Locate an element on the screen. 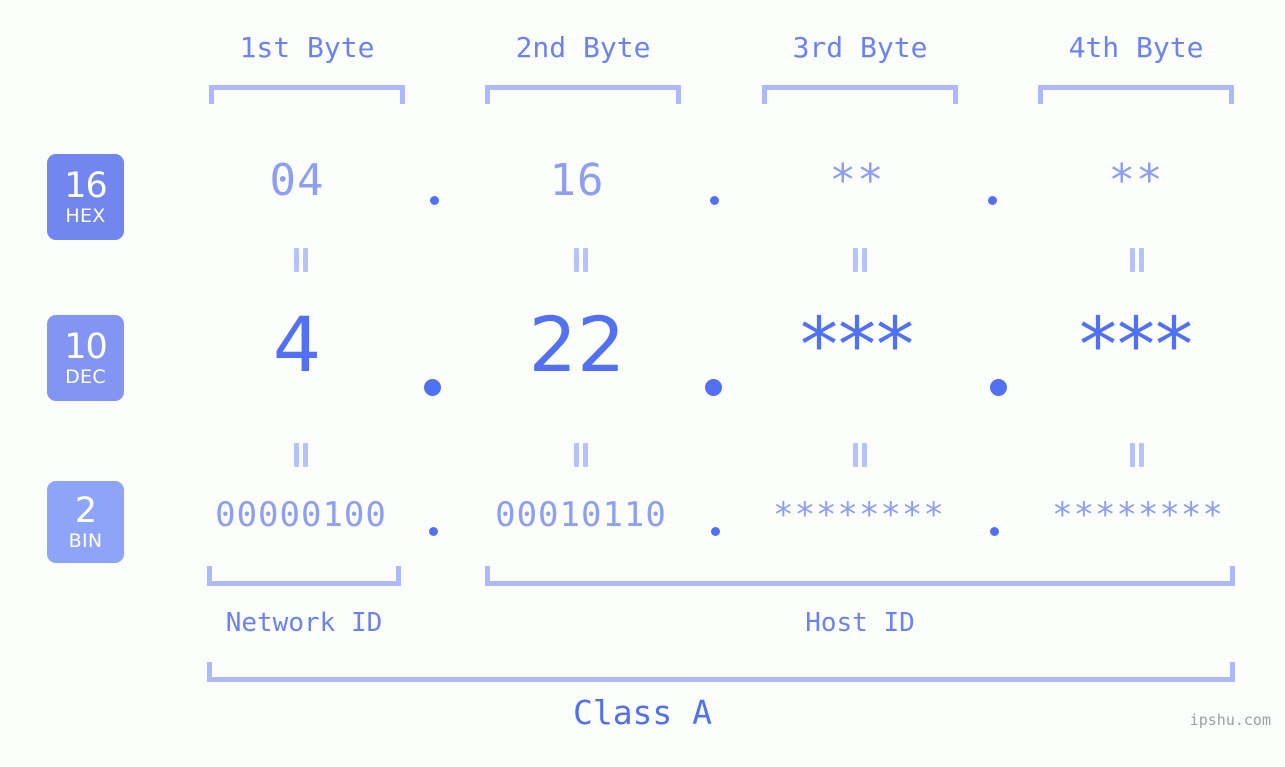 The height and width of the screenshot is (767, 1285). network-id-bracket is located at coordinates (304, 576).